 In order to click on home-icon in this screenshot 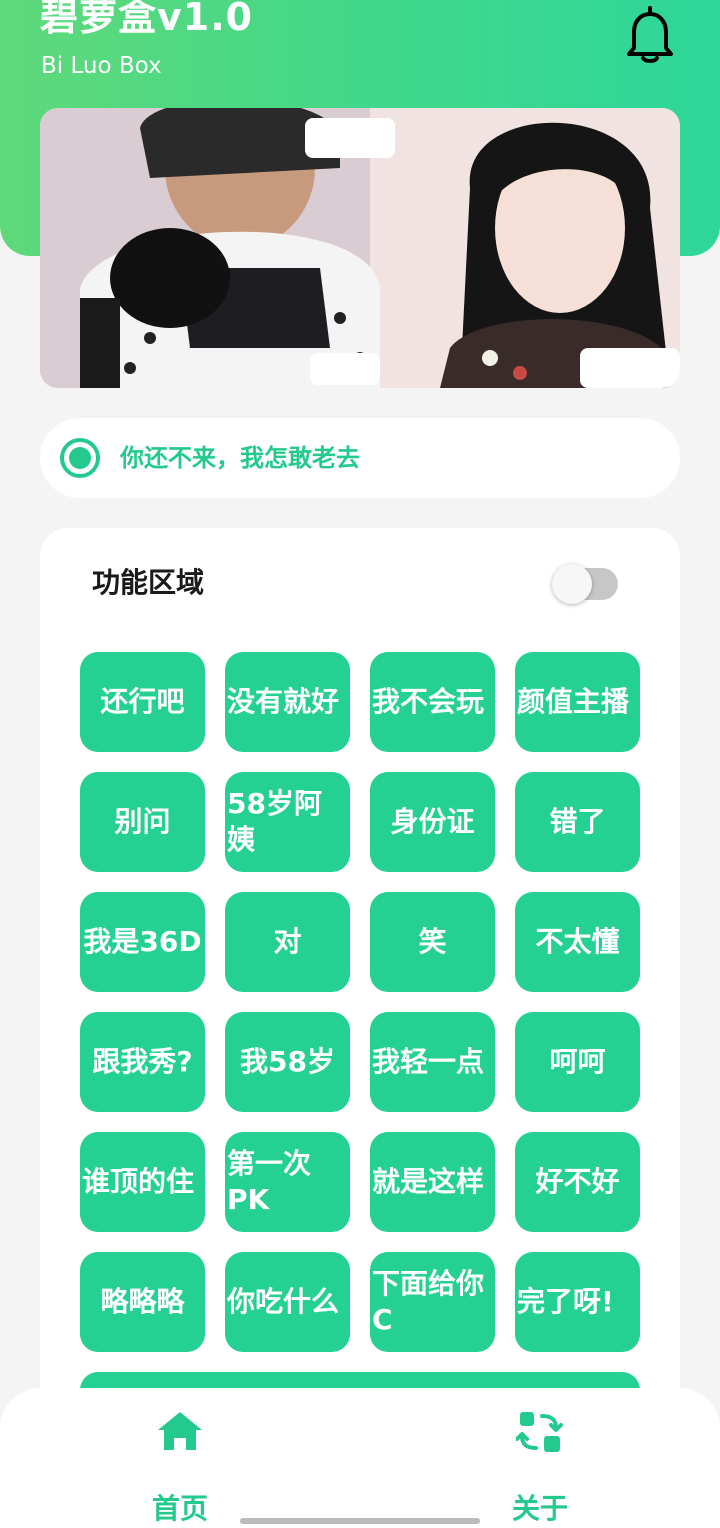, I will do `click(180, 1432)`.